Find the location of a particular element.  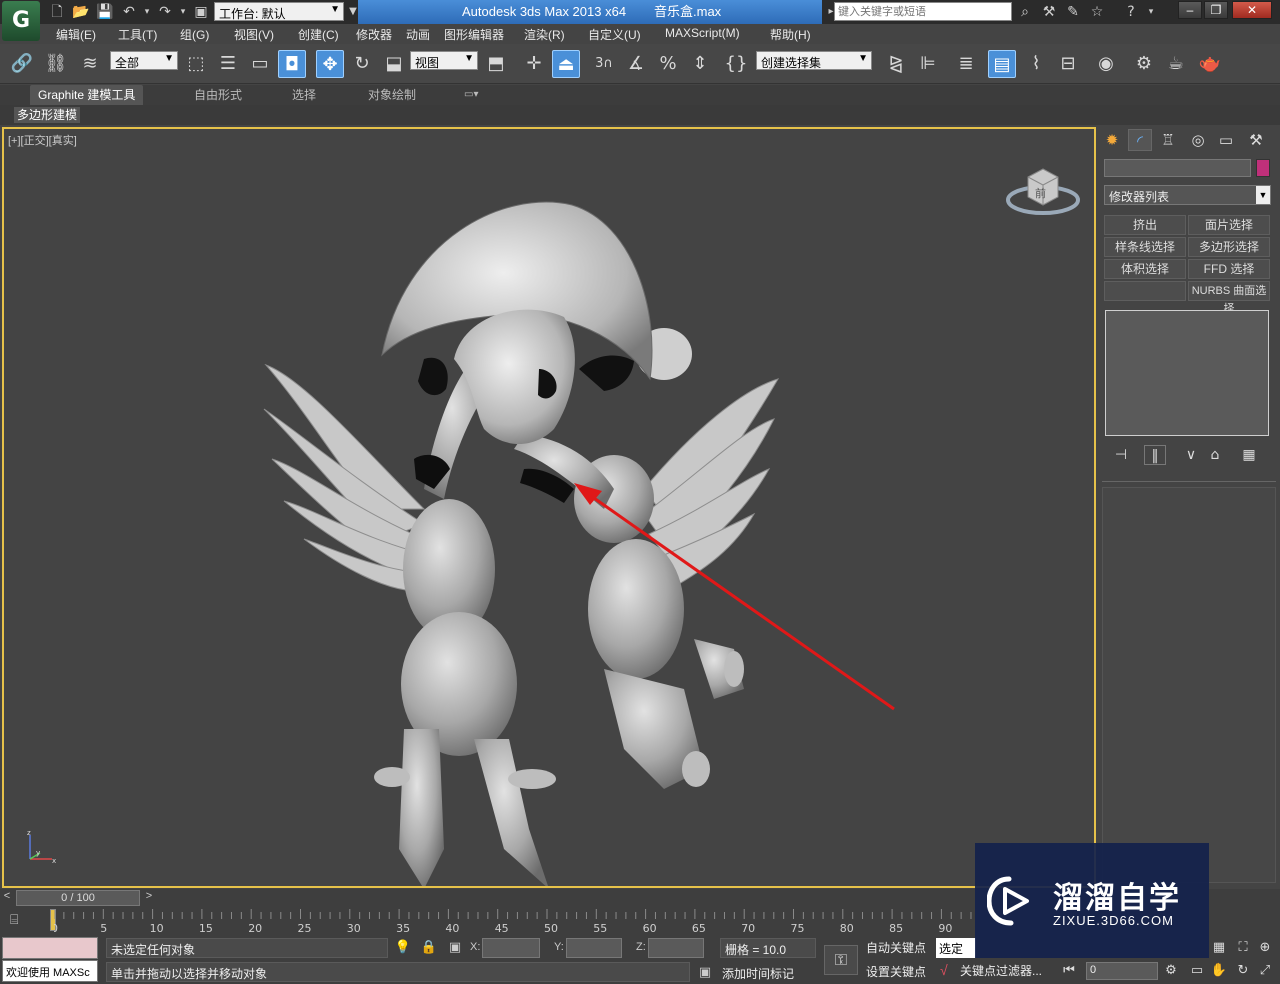

spinner-snap-icon: ⇕ is located at coordinates (700, 64).